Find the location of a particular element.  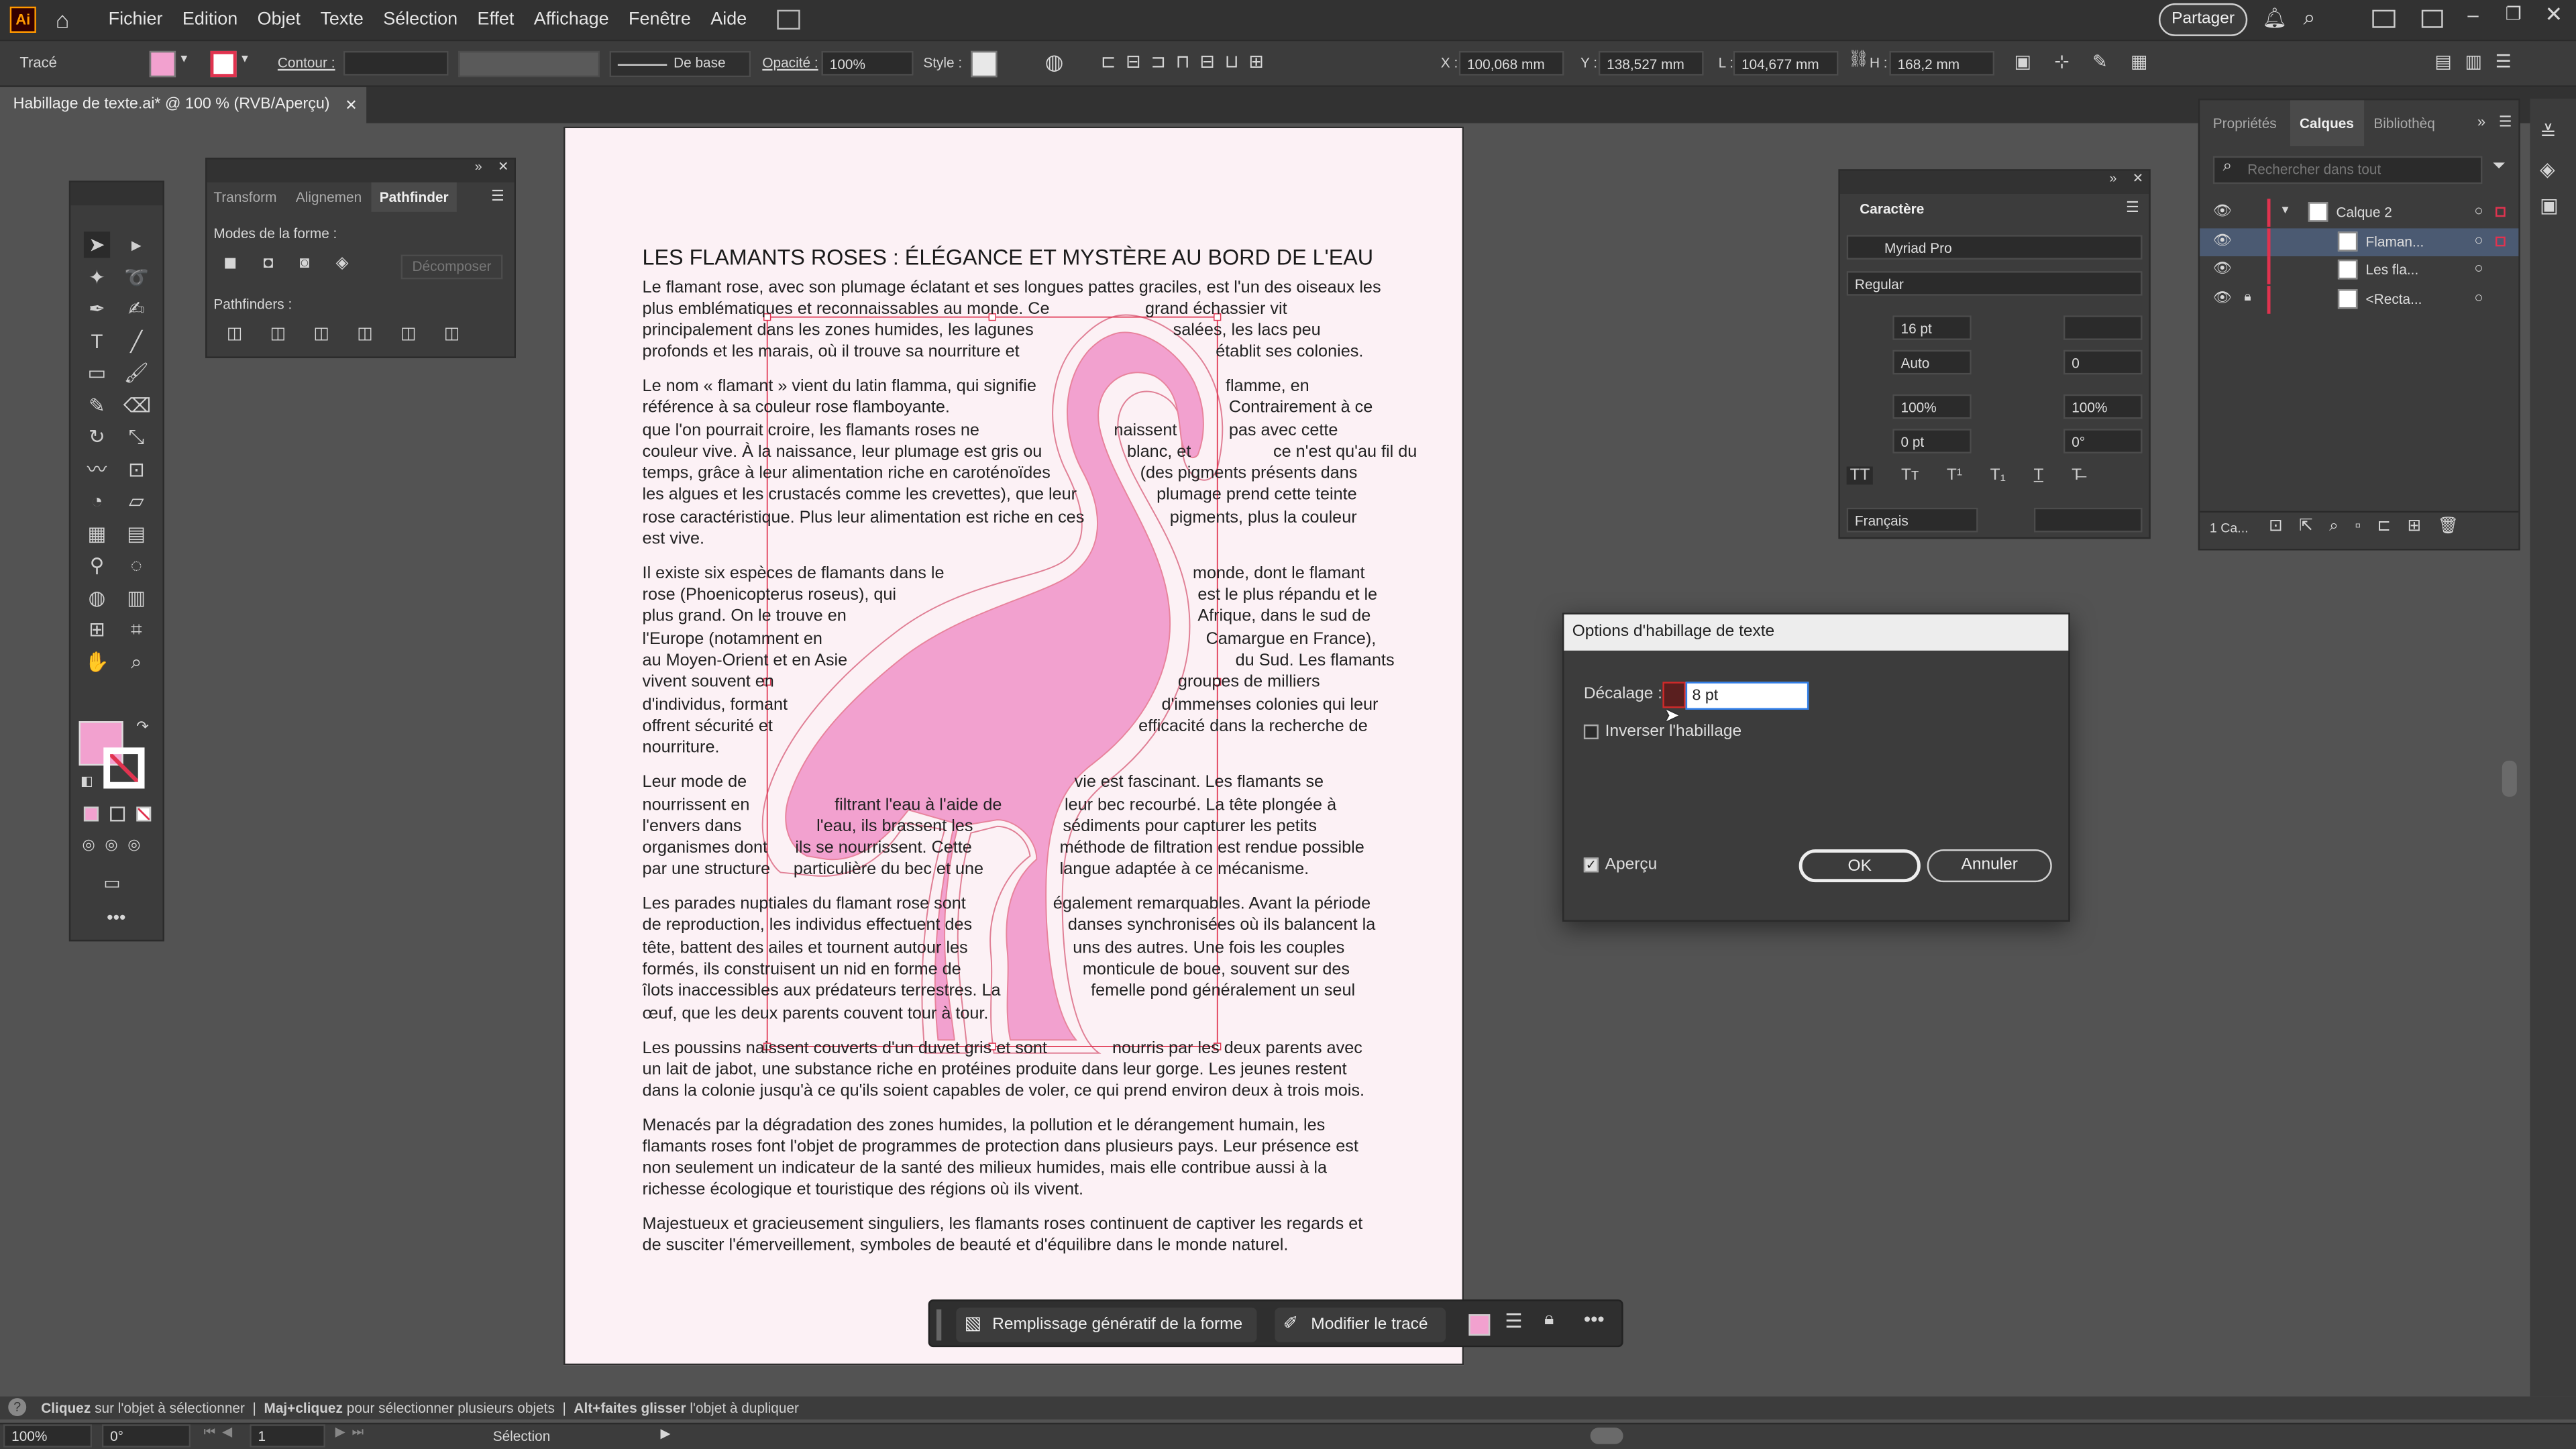

language-field: Français is located at coordinates (1912, 520).